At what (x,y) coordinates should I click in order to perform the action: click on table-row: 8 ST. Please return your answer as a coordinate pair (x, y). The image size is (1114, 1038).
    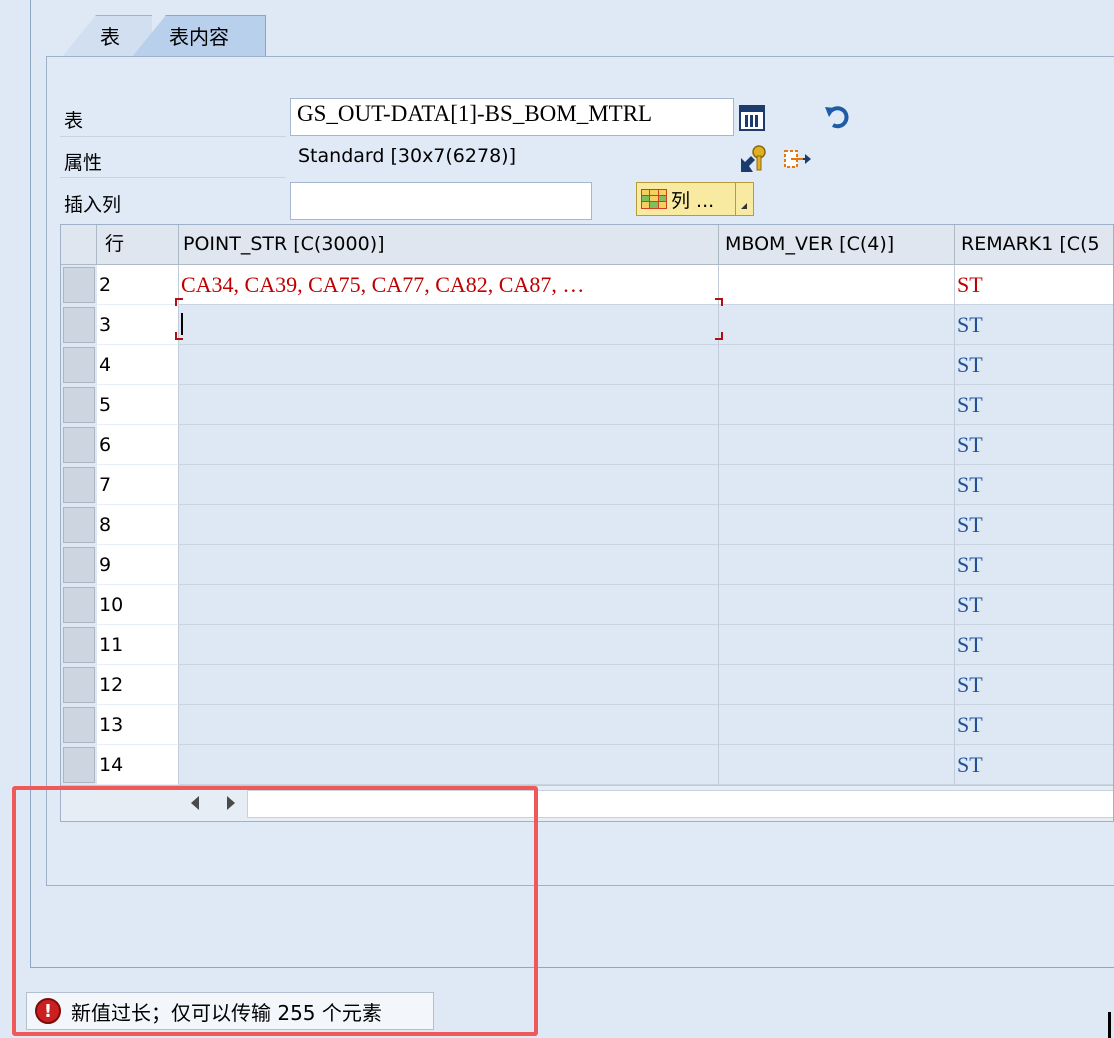
    Looking at the image, I should click on (587, 525).